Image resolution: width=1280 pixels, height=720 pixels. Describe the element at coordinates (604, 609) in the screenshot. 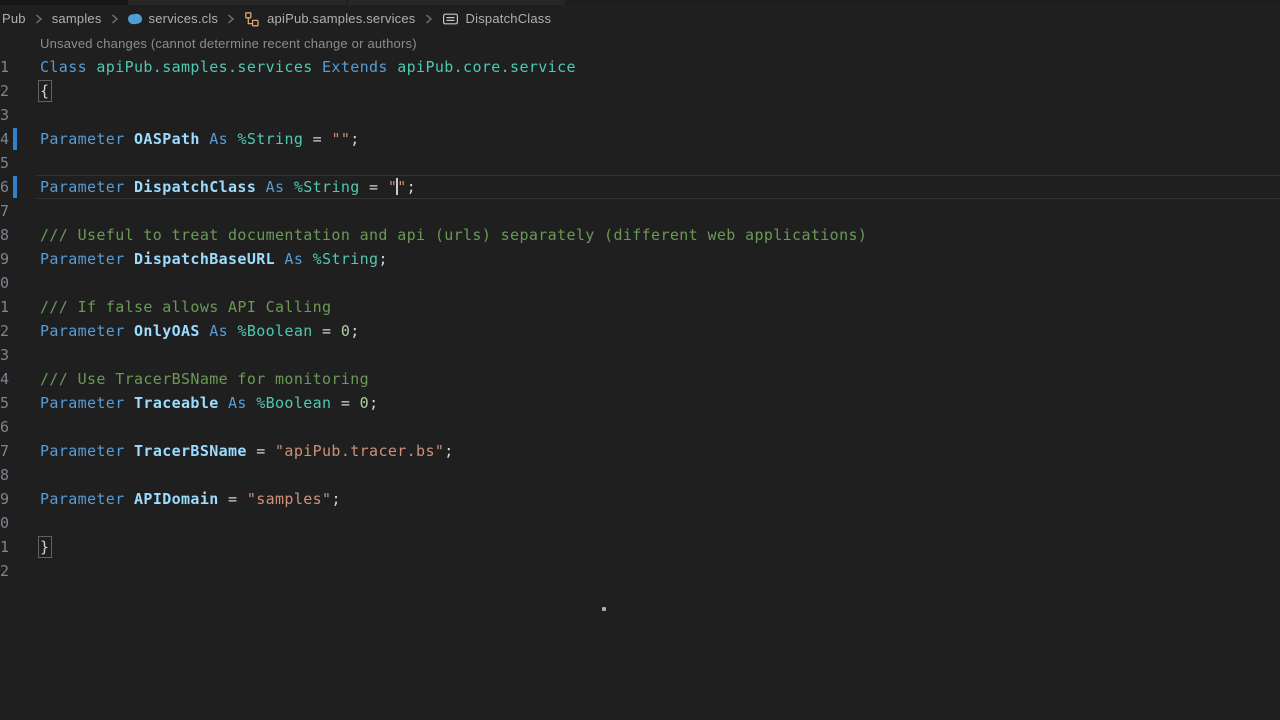

I see `mouse-pointer` at that location.